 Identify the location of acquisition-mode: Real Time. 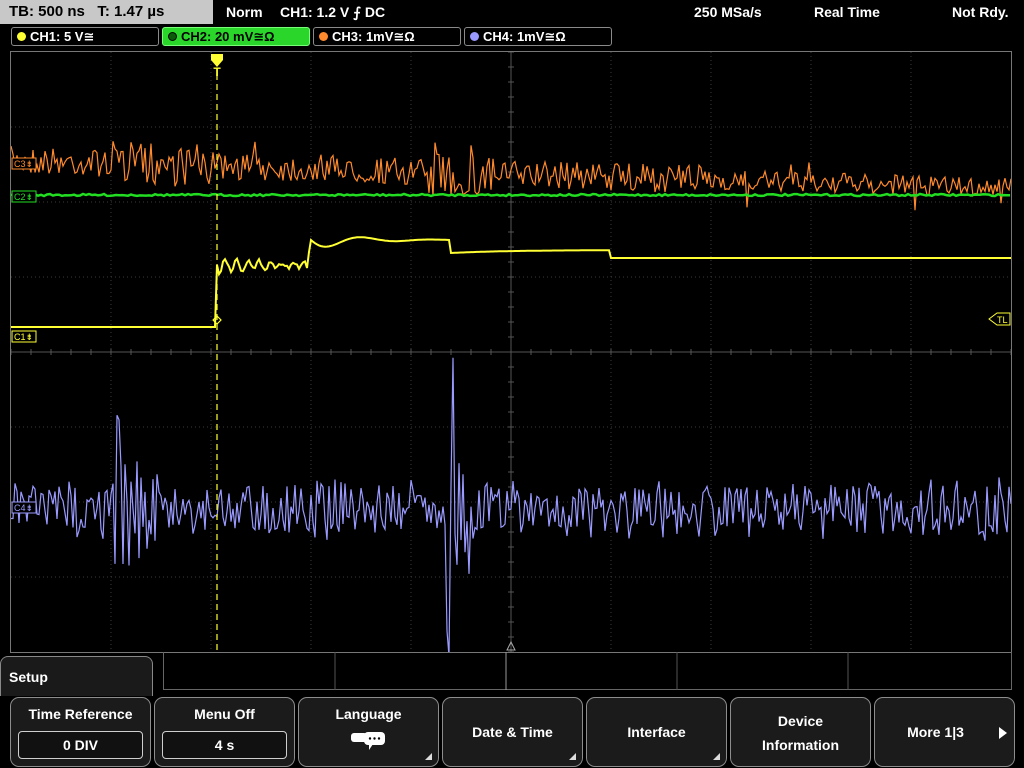
(847, 12).